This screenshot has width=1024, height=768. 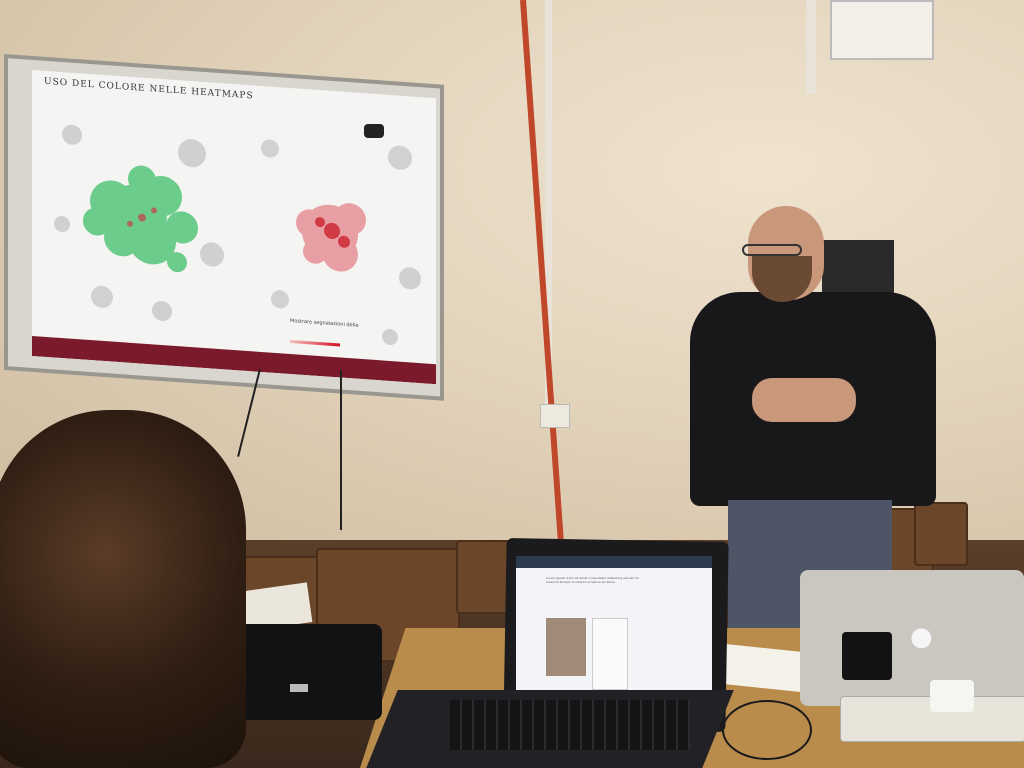 What do you see at coordinates (614, 562) in the screenshot?
I see `browser-tabbar` at bounding box center [614, 562].